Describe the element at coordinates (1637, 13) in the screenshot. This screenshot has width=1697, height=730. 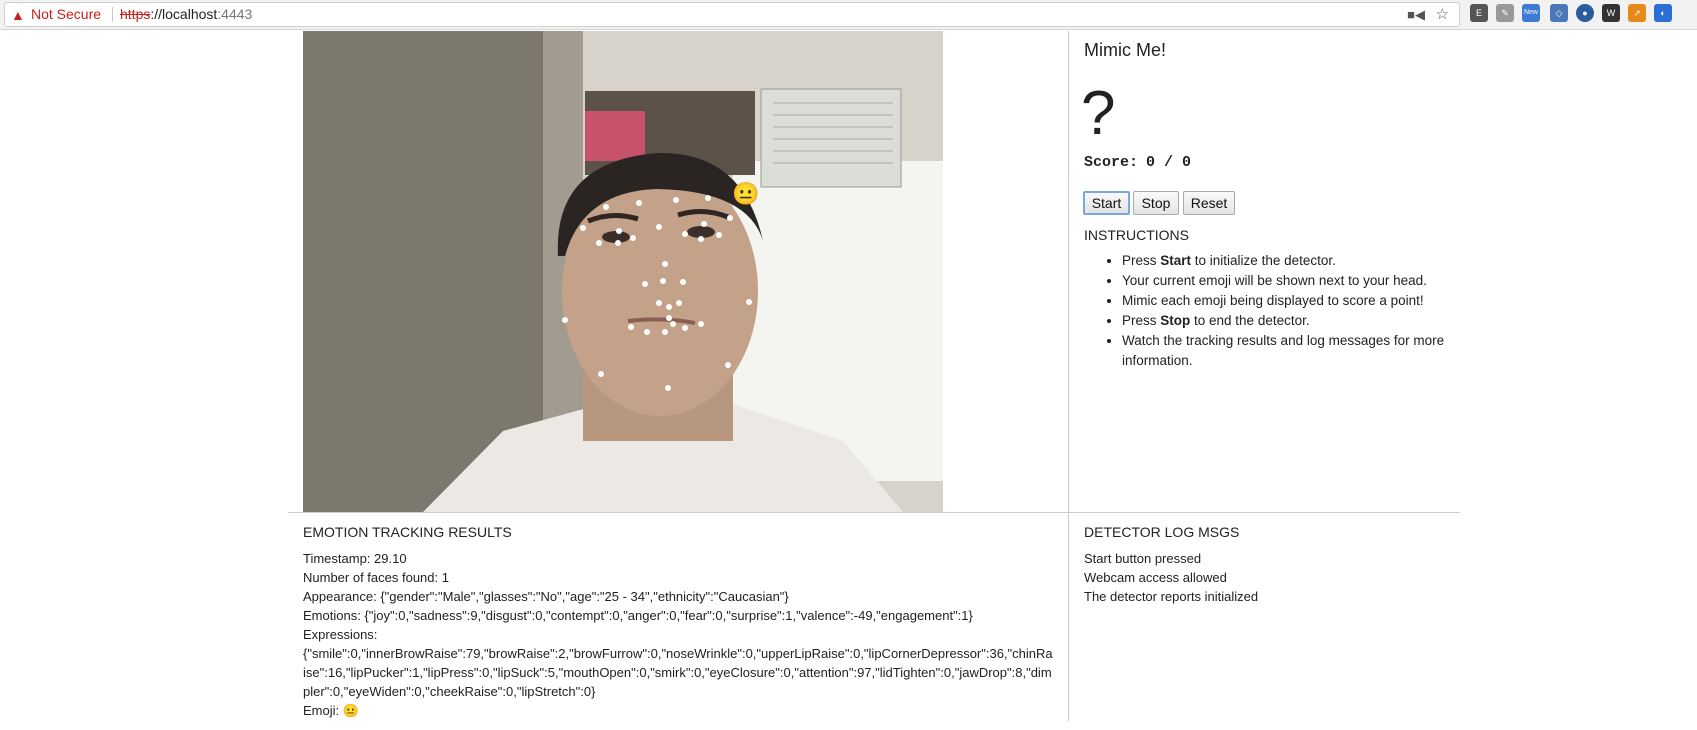
I see `chart-extension-icon: ↗` at that location.